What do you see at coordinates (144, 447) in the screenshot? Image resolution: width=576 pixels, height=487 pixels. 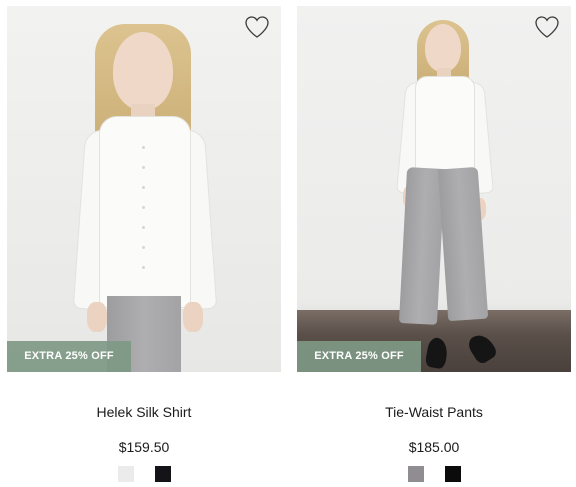 I see `product-price: $159.50` at bounding box center [144, 447].